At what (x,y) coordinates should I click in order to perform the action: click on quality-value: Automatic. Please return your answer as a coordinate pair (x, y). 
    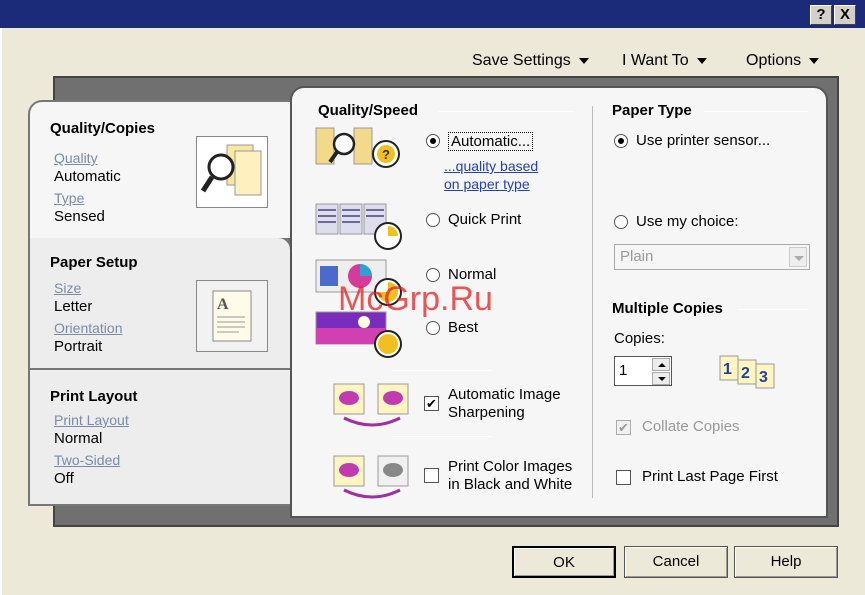
    Looking at the image, I should click on (87, 176).